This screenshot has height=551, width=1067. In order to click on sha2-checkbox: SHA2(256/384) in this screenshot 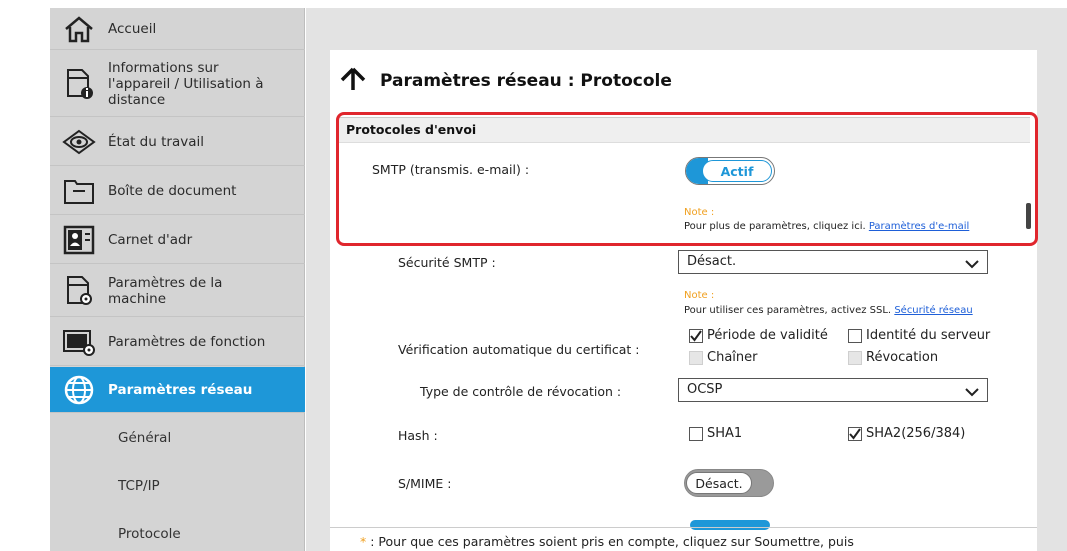, I will do `click(906, 433)`.